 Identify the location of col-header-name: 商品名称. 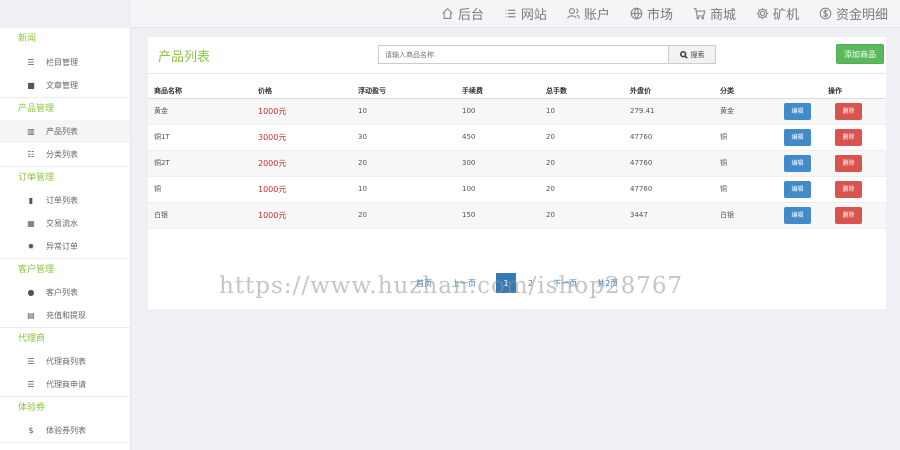
(200, 91).